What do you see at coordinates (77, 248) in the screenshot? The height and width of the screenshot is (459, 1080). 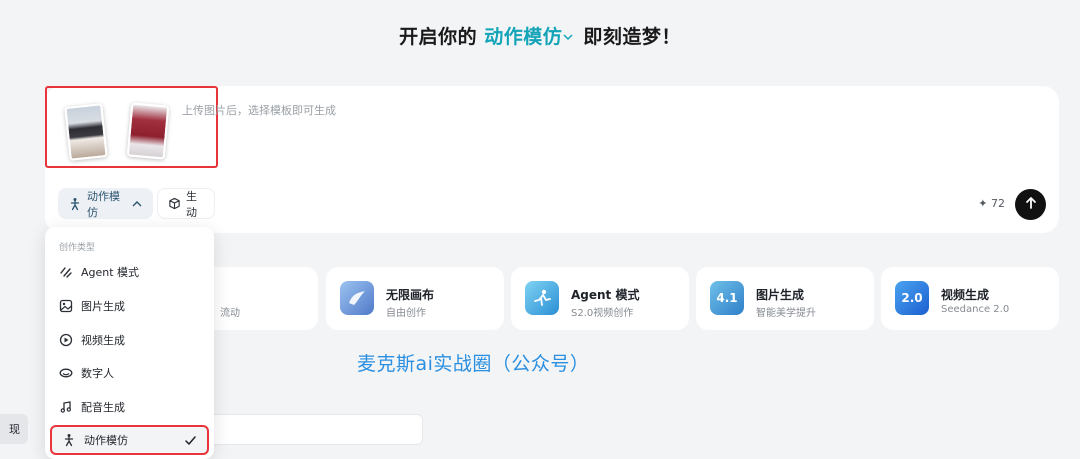 I see `dropdown-header: 创作类型` at bounding box center [77, 248].